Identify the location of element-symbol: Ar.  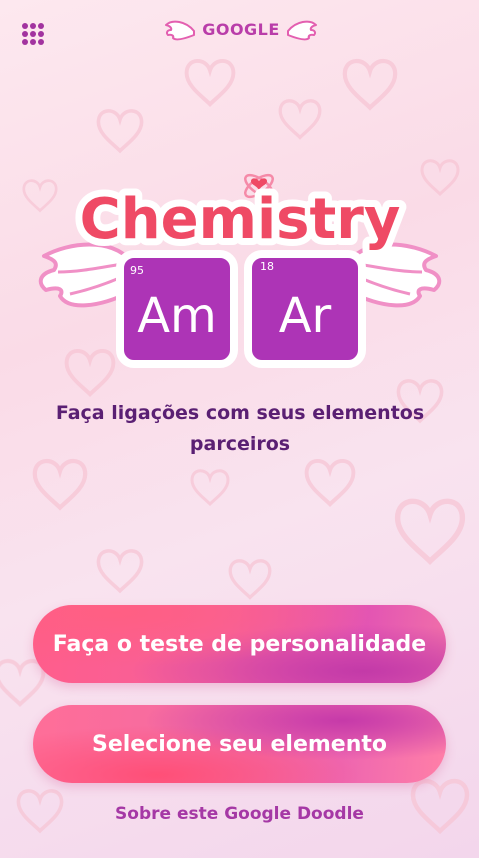
(305, 316).